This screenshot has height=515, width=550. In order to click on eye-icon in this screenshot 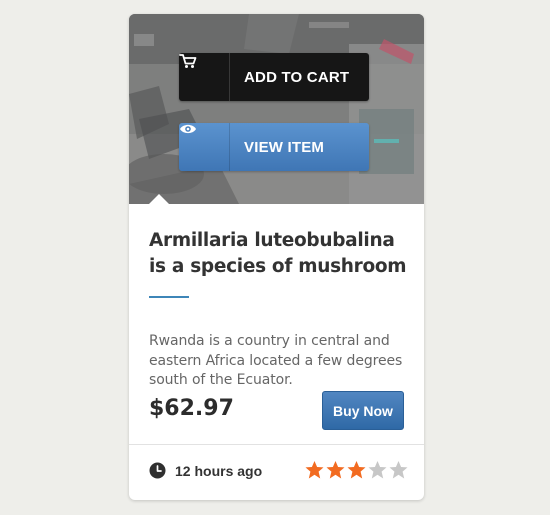, I will do `click(204, 147)`.